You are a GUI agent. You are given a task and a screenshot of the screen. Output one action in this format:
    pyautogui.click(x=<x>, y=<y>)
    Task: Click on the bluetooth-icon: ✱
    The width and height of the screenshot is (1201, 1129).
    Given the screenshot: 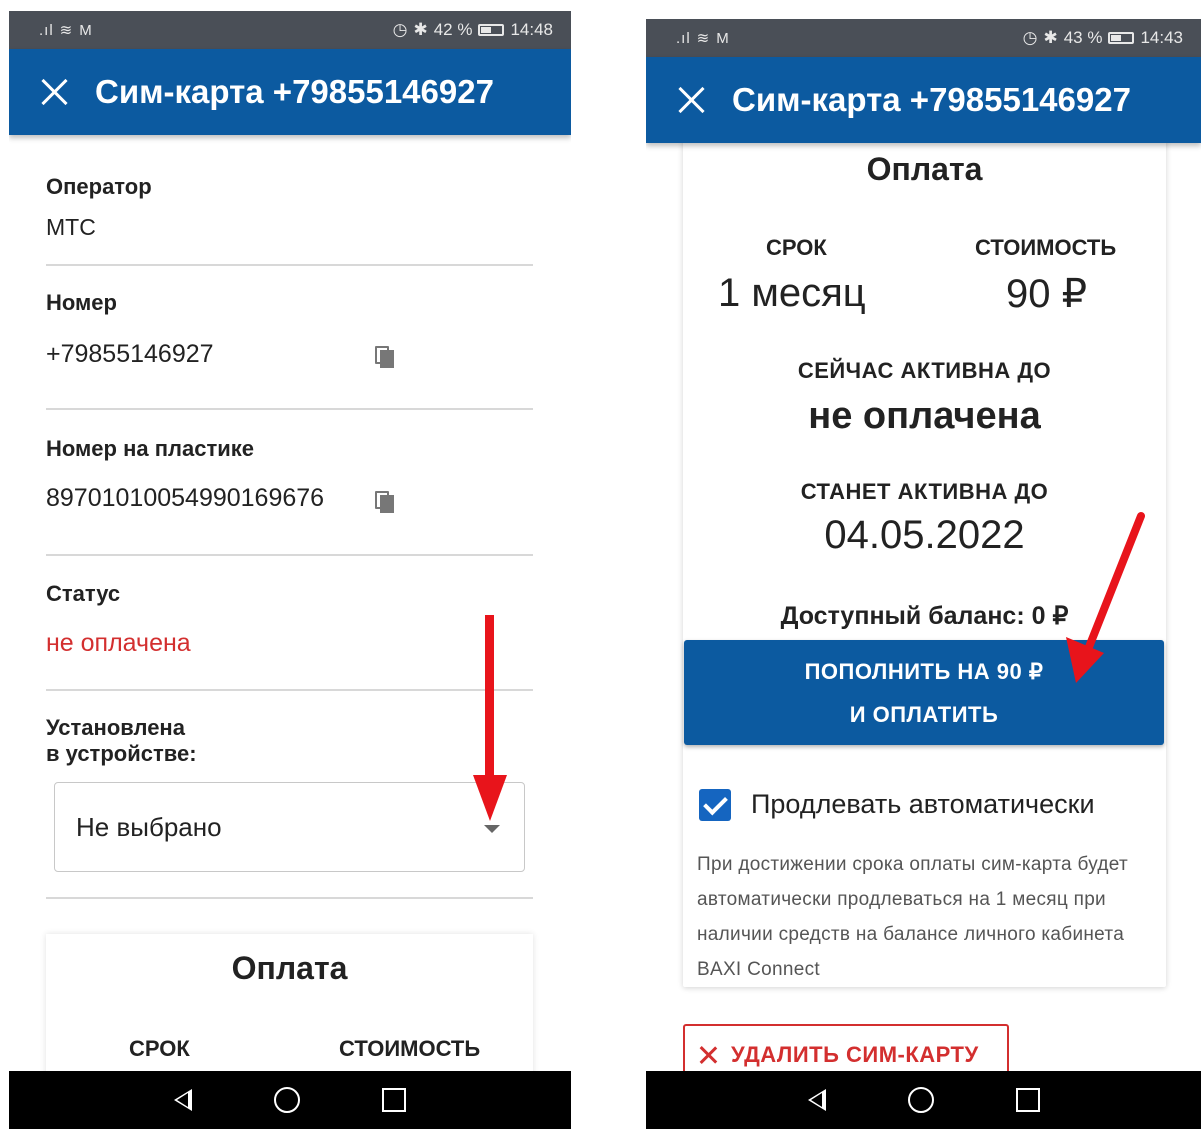 What is the action you would take?
    pyautogui.click(x=420, y=29)
    